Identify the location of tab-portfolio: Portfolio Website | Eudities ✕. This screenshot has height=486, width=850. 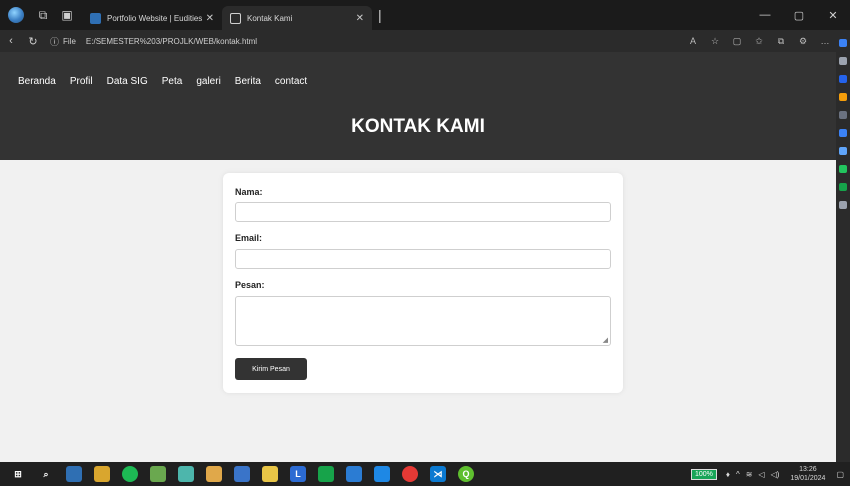
(152, 18).